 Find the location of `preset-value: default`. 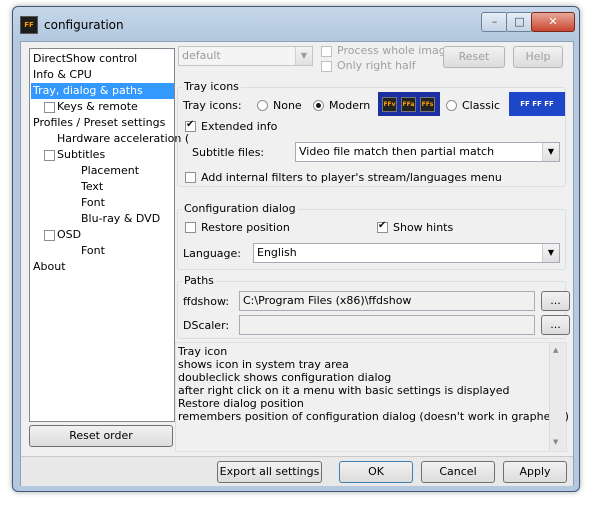

preset-value: default is located at coordinates (201, 55).